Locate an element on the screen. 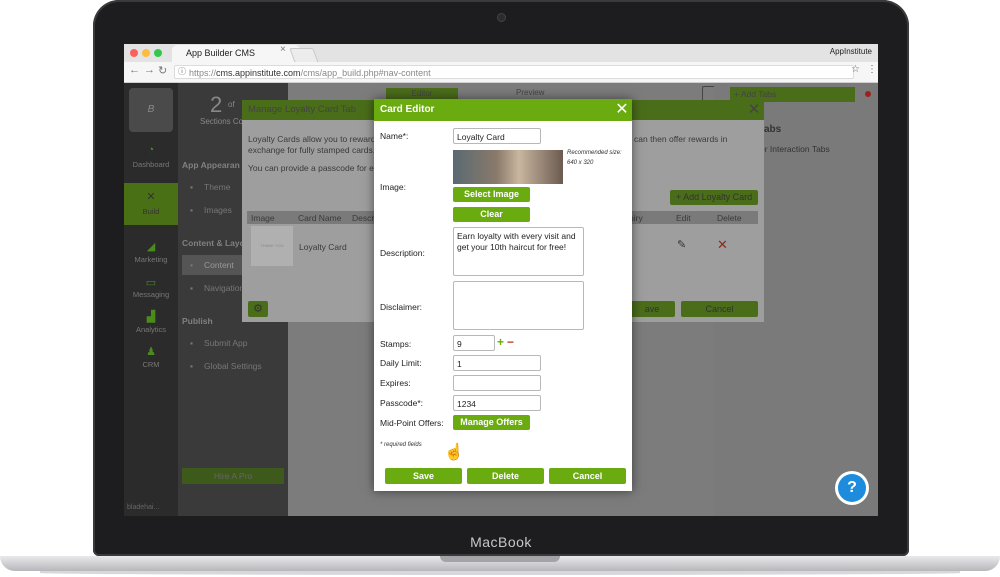 The image size is (1000, 577). chat-icon: ▭ is located at coordinates (151, 283).